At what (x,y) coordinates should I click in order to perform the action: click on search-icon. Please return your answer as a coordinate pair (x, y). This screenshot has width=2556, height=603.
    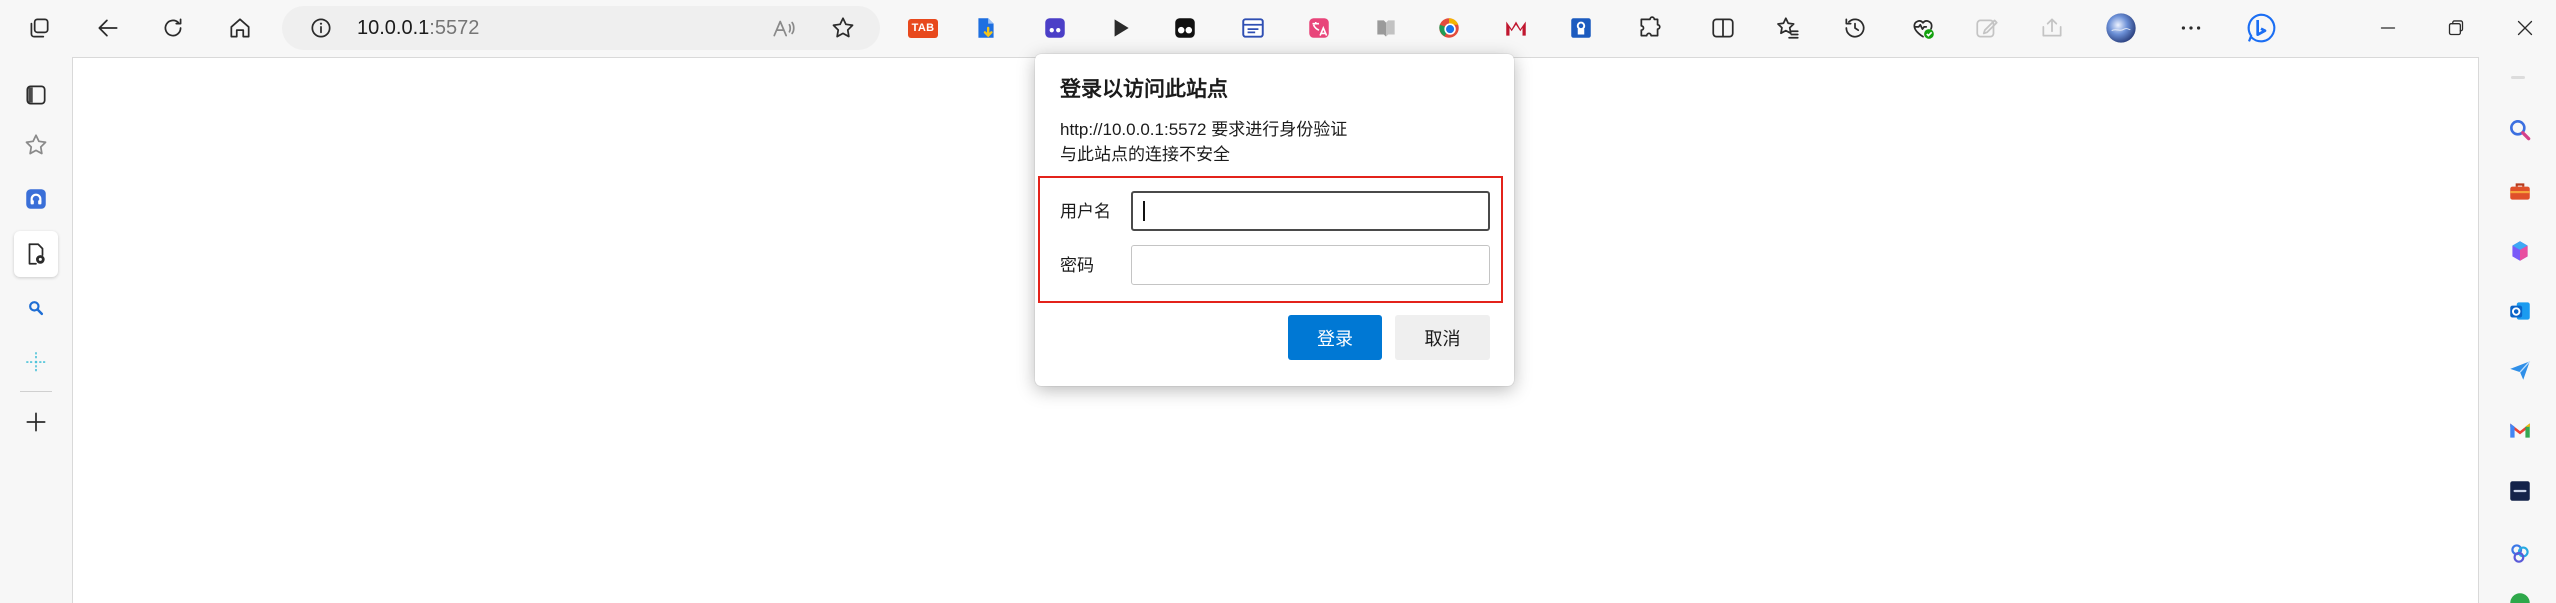
    Looking at the image, I should click on (2520, 130).